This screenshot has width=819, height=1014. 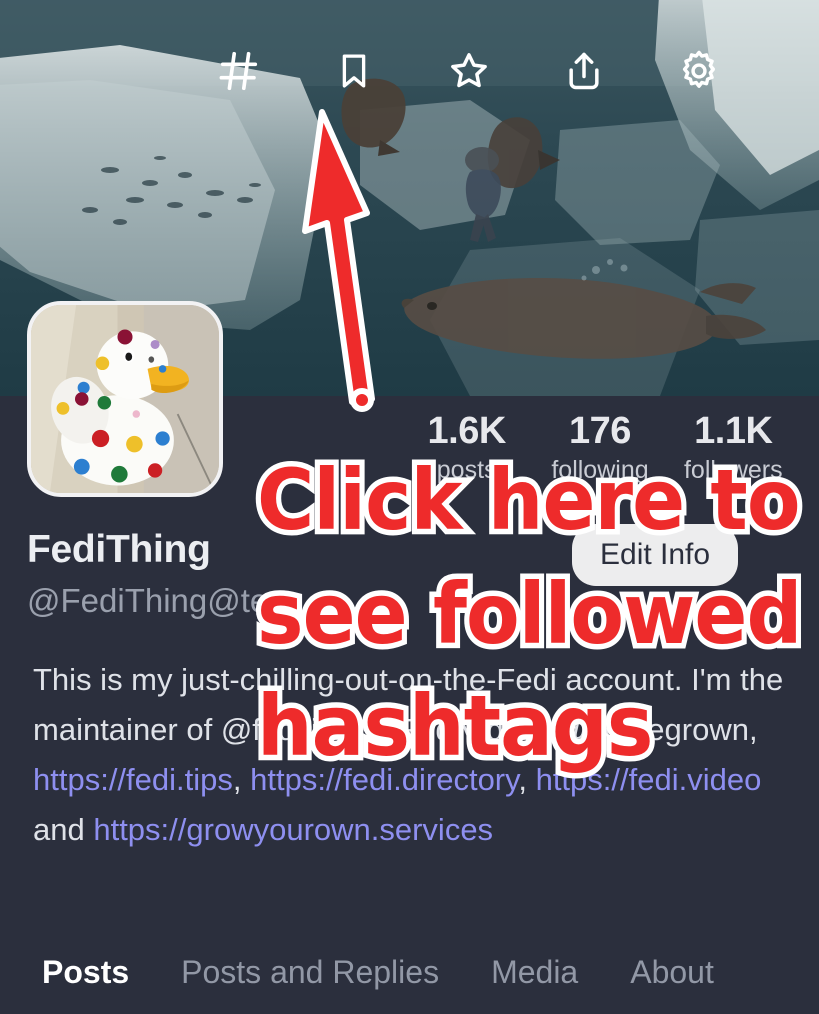 I want to click on stat-followers: 1.1K followers, so click(x=733, y=448).